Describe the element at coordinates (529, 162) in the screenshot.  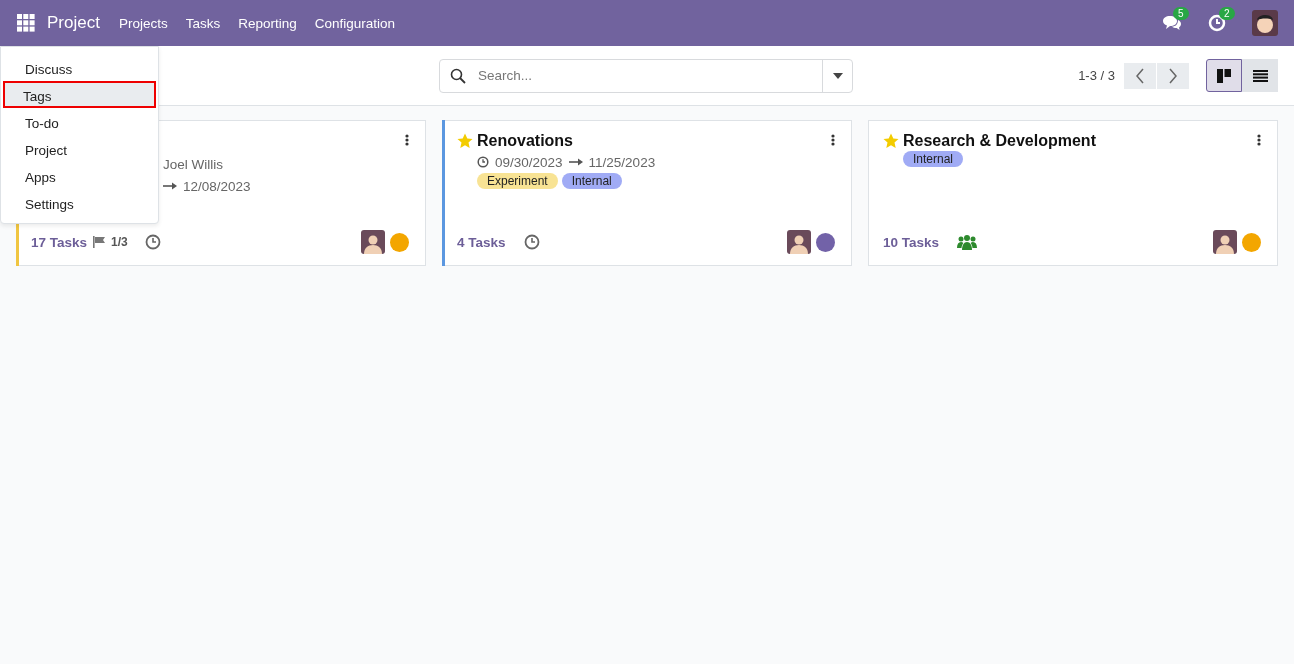
I see `start-date: 09/30/2023` at that location.